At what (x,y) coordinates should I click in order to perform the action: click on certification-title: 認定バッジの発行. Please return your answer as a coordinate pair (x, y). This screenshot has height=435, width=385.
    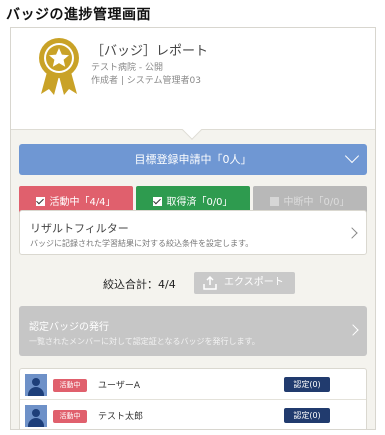
    Looking at the image, I should click on (69, 327).